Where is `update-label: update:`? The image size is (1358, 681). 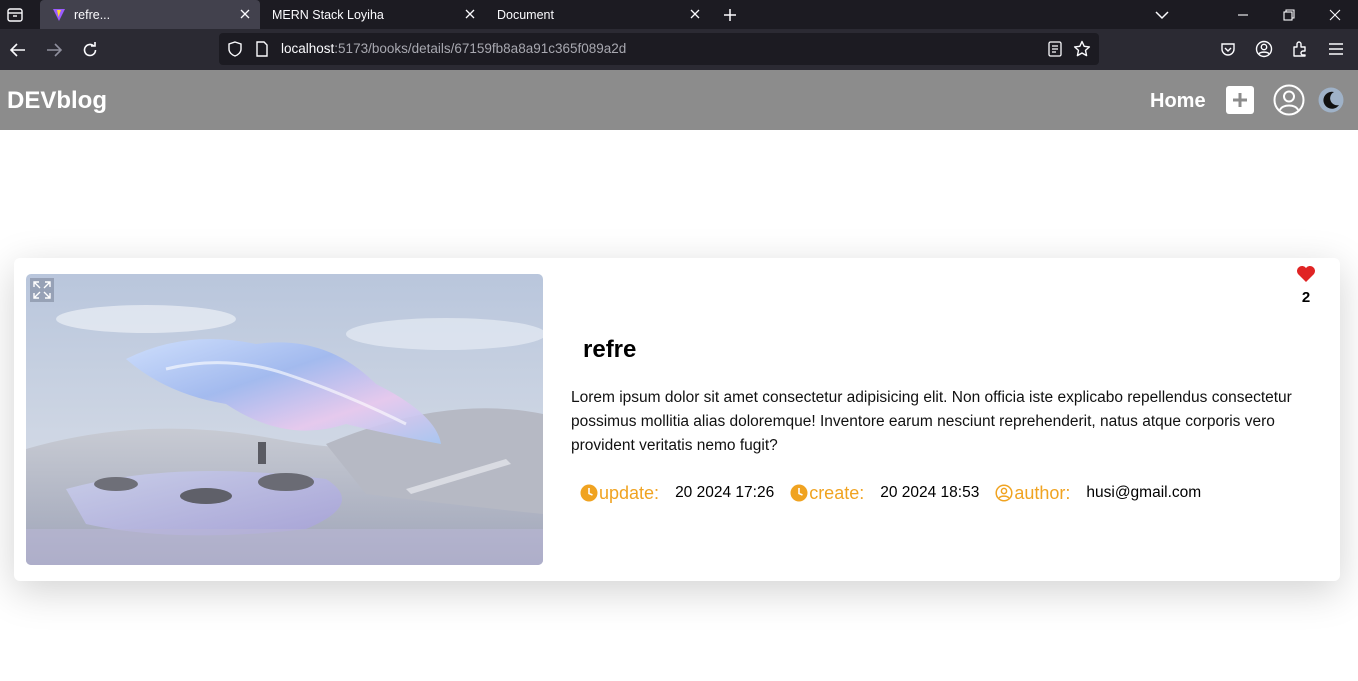 update-label: update: is located at coordinates (619, 493).